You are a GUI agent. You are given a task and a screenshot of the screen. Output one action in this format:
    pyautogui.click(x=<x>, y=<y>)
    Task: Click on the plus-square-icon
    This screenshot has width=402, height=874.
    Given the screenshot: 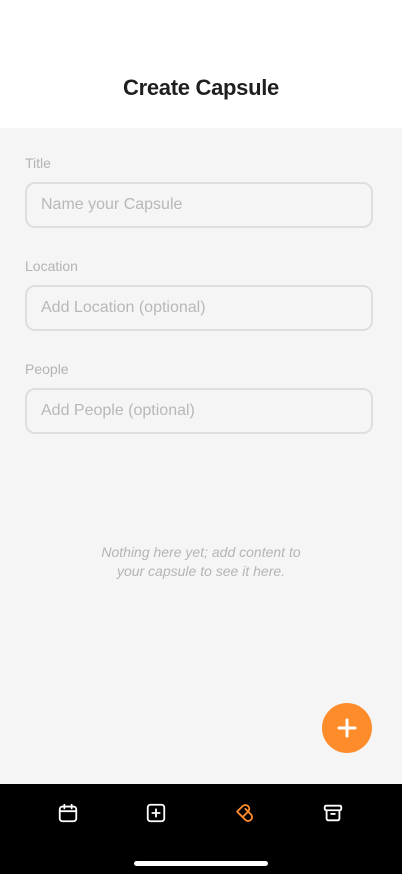 What is the action you would take?
    pyautogui.click(x=156, y=813)
    